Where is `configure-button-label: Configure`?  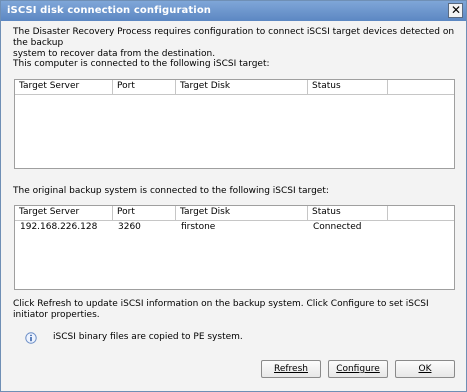 configure-button-label: Configure is located at coordinates (358, 369).